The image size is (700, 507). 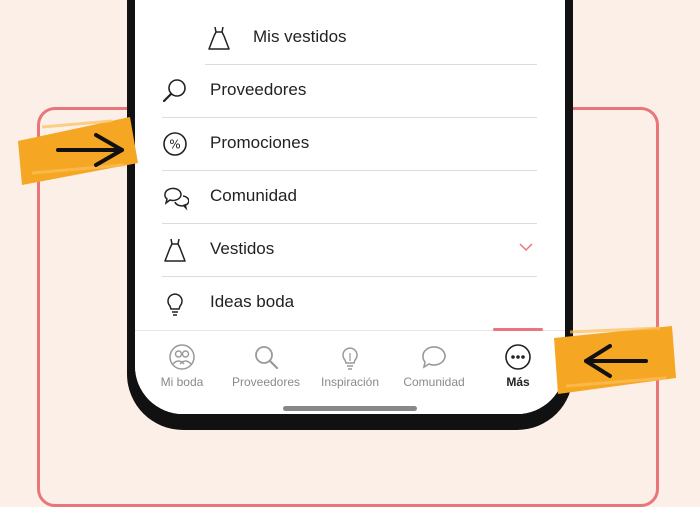 I want to click on couple-icon, so click(x=182, y=357).